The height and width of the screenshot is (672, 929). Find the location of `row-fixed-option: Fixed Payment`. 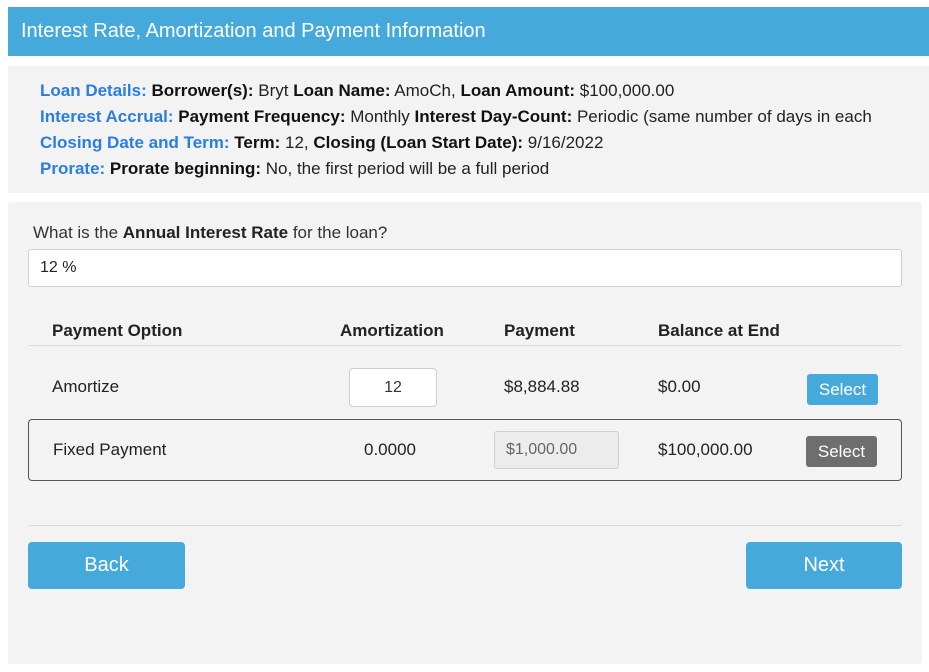

row-fixed-option: Fixed Payment is located at coordinates (110, 449).